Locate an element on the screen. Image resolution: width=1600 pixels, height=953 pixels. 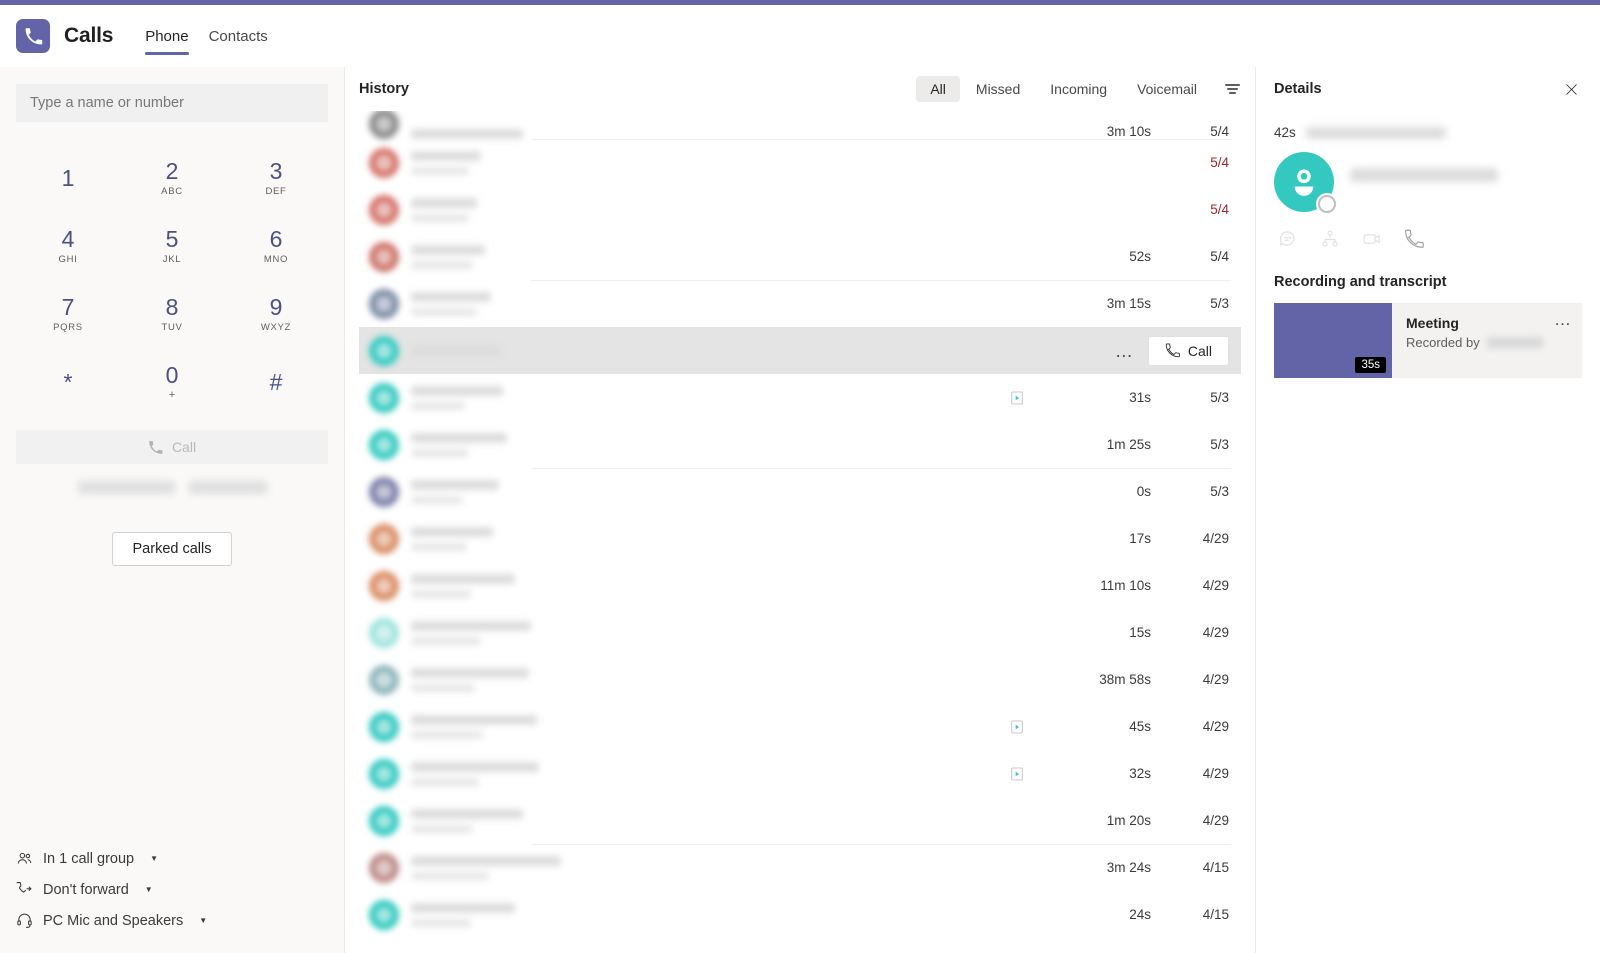
parked-calls-button: Parked calls is located at coordinates (172, 549).